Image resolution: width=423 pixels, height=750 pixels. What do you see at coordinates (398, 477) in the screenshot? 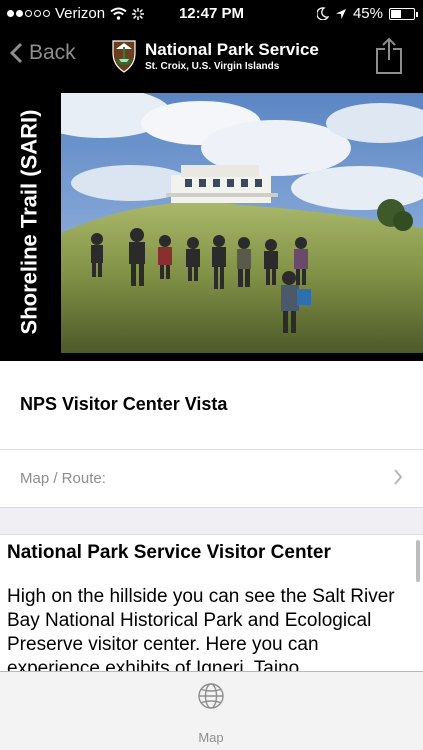
I see `chevron-right-icon` at bounding box center [398, 477].